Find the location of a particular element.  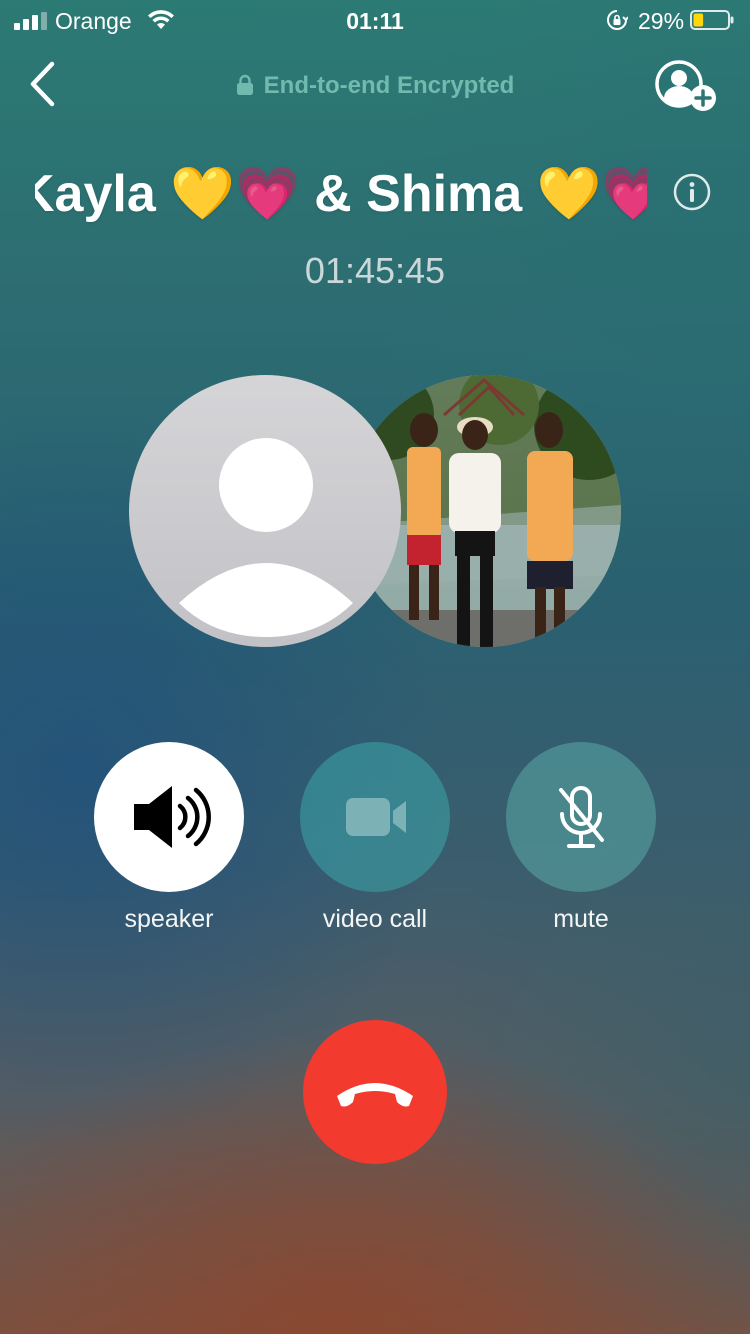

participant-avatar-default is located at coordinates (265, 511).